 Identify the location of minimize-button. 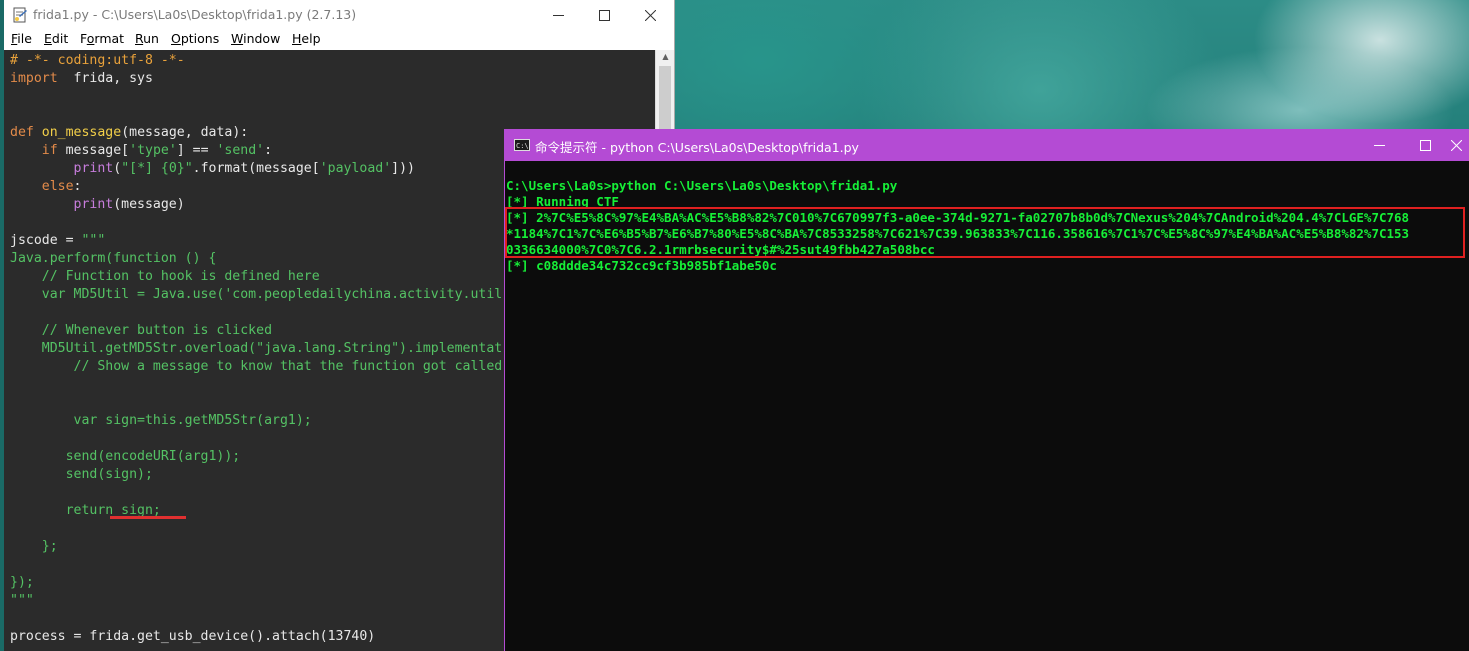
(558, 15).